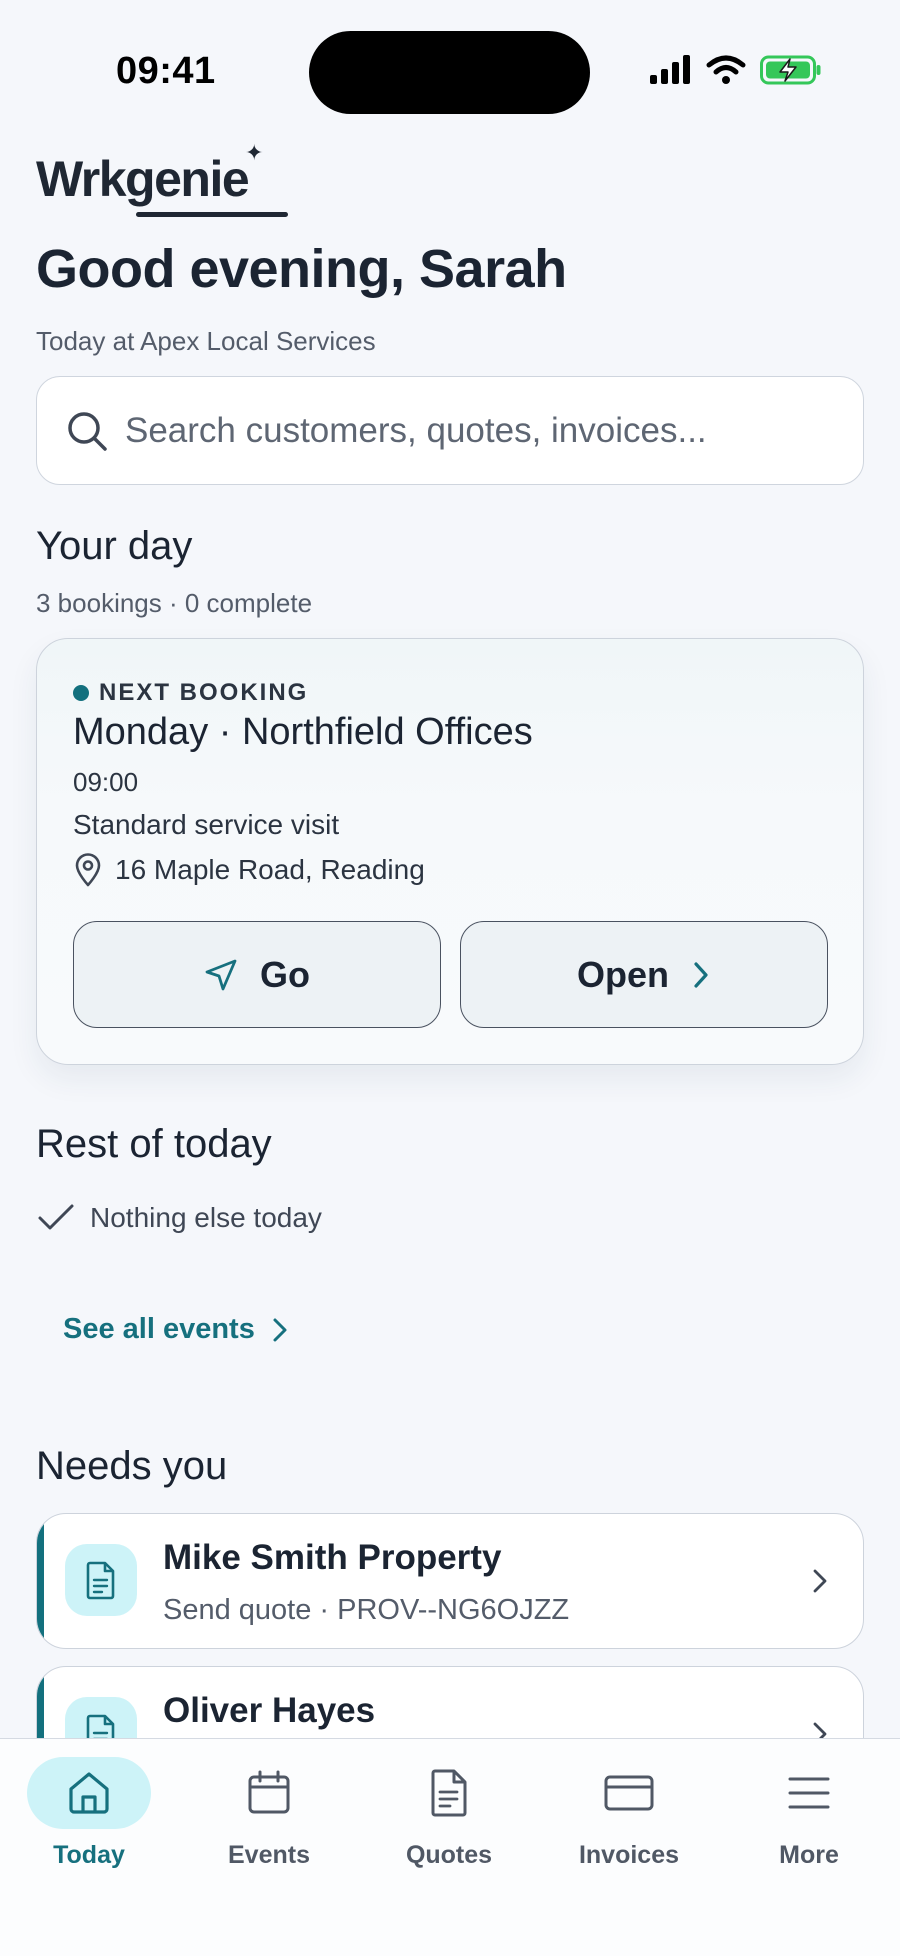  What do you see at coordinates (204, 692) in the screenshot?
I see `next-booking-label-text: NEXT BOOKING` at bounding box center [204, 692].